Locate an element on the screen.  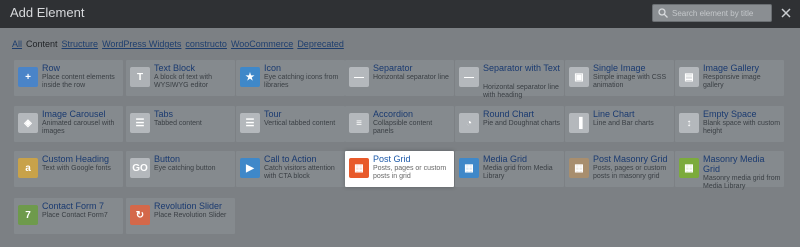
element-name: Tabs is located at coordinates (164, 114).